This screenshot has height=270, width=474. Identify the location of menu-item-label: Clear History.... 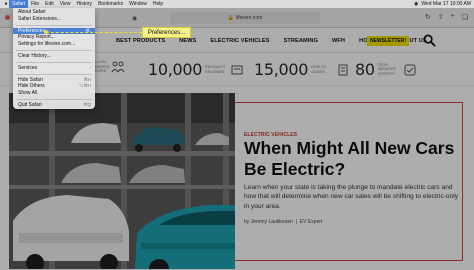
(34, 55).